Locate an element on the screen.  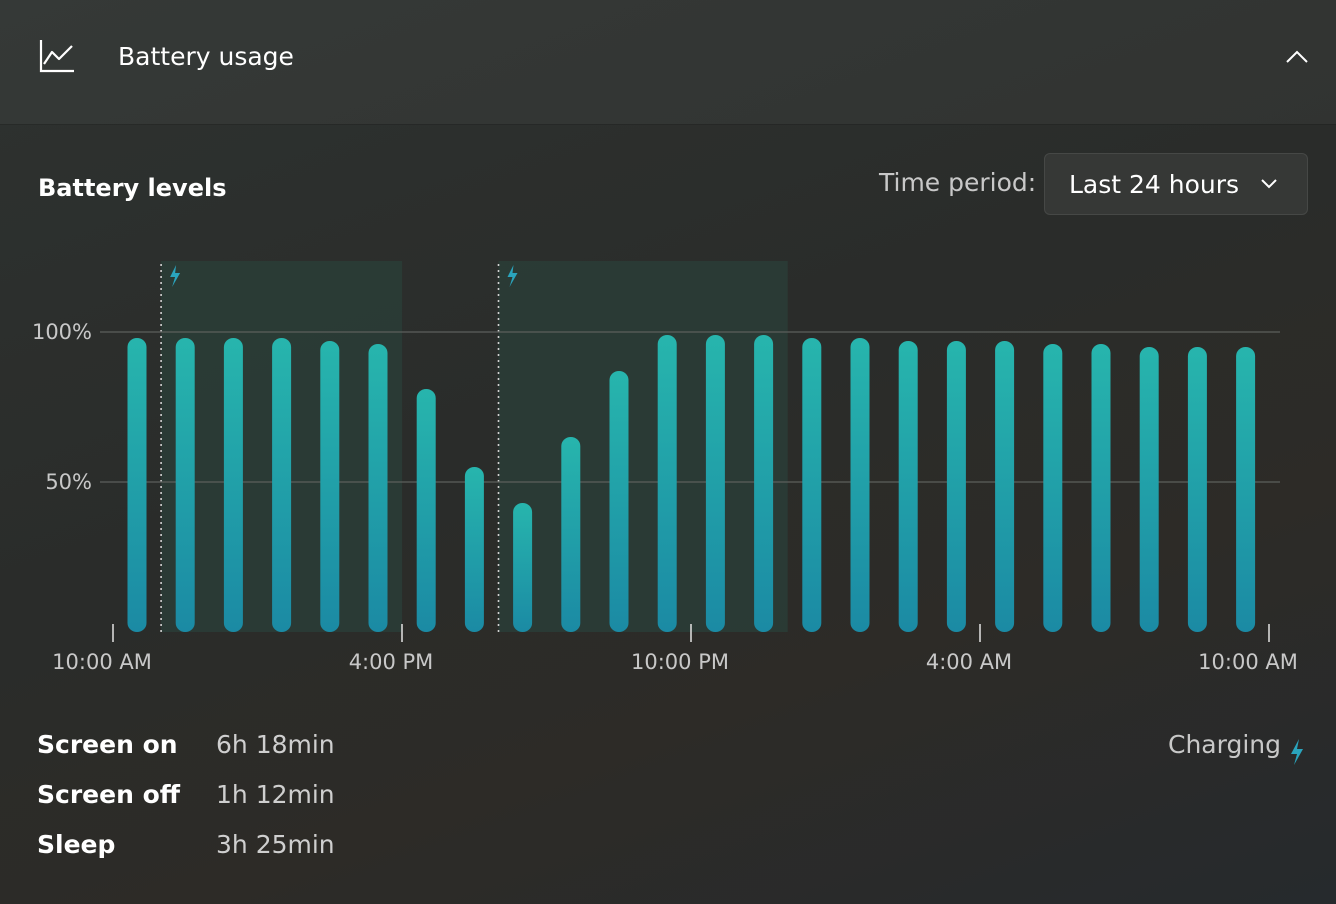
chevron-up-icon is located at coordinates (1297, 57).